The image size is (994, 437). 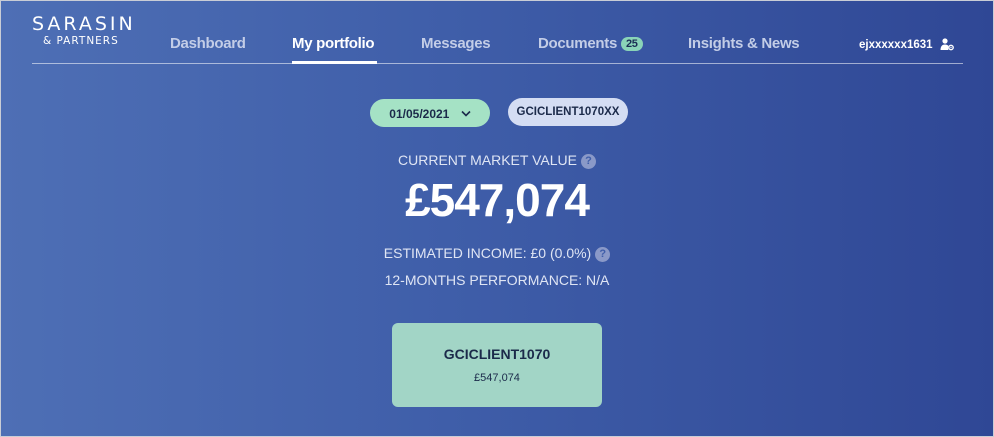 I want to click on username: ejxxxxxx1631, so click(x=896, y=45).